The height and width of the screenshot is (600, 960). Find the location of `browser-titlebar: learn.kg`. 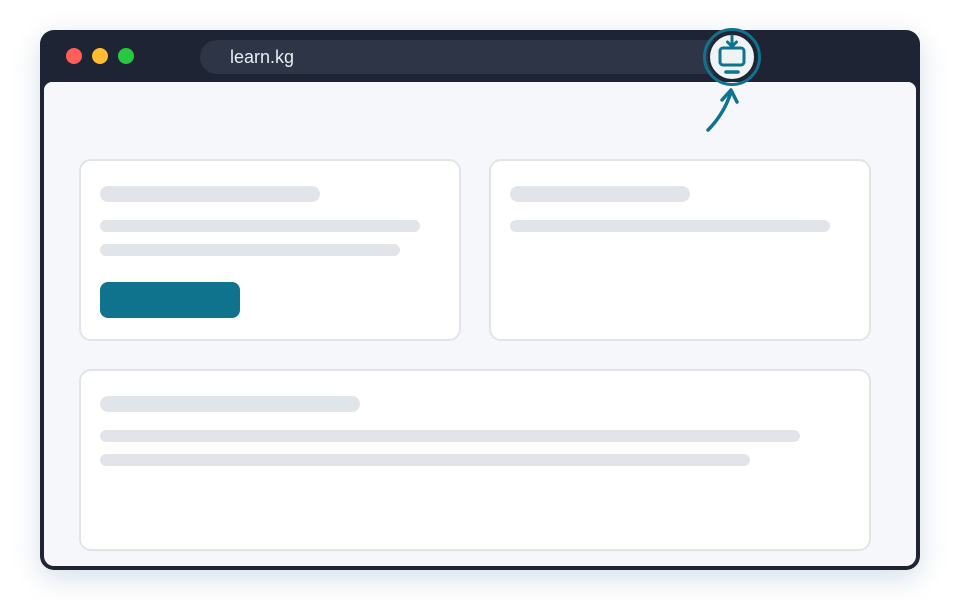

browser-titlebar: learn.kg is located at coordinates (480, 56).